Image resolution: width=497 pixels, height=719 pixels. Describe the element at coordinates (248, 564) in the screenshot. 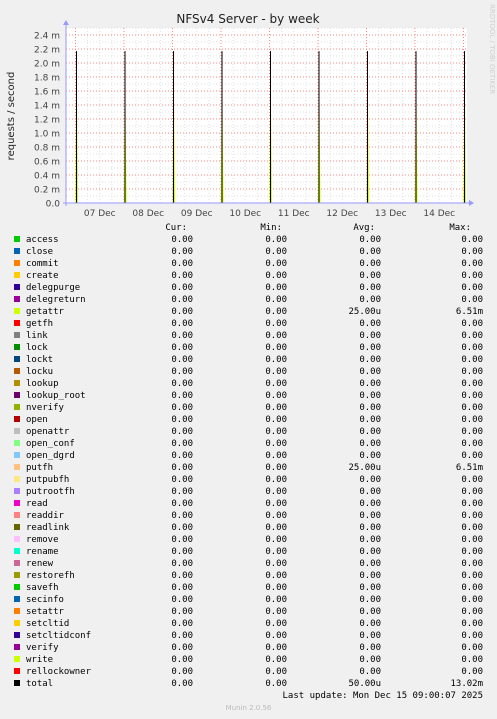

I see `legend-row-renew: renew 0.00 0.00 0.00 0.00` at that location.